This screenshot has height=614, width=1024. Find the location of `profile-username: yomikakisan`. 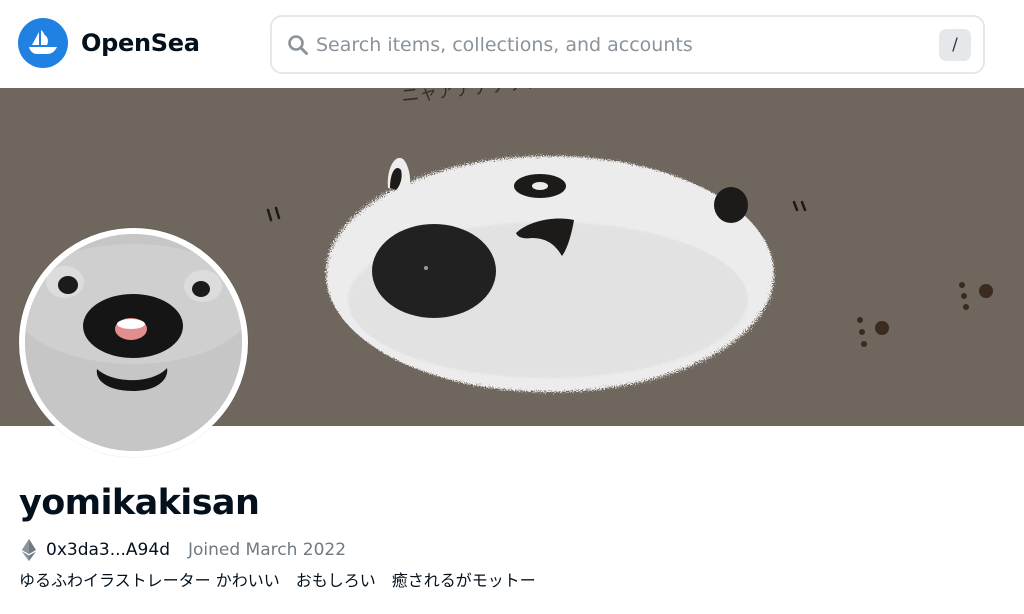

profile-username: yomikakisan is located at coordinates (139, 503).